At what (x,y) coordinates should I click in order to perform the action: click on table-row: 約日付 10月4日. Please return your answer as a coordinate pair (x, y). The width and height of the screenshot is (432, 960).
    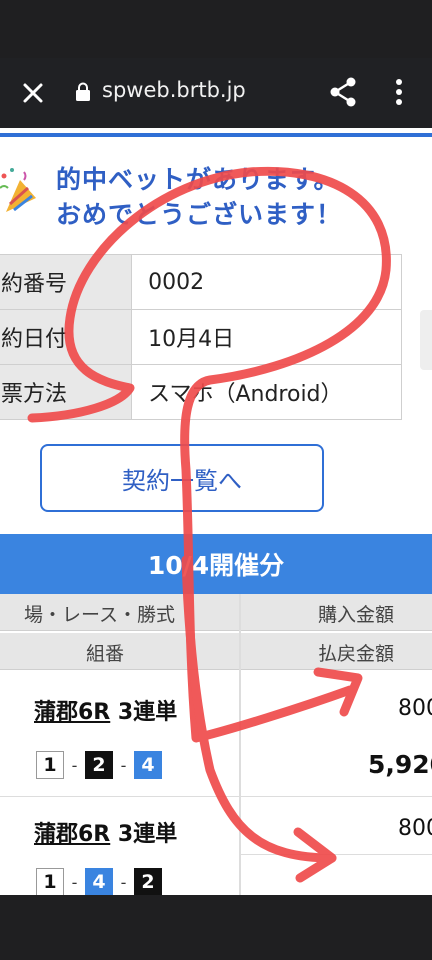
    Looking at the image, I should click on (201, 337).